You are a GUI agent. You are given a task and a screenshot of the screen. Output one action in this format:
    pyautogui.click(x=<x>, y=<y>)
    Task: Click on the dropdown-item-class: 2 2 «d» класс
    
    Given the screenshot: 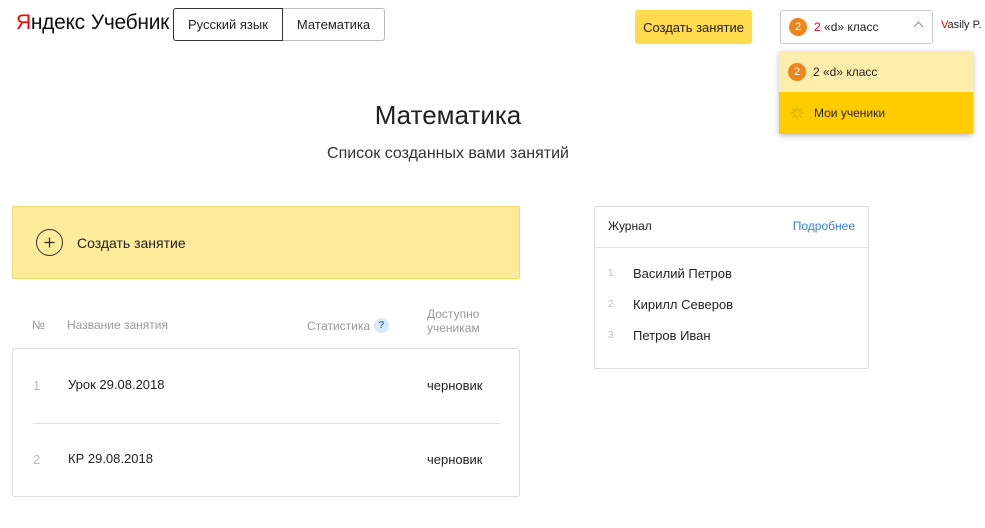 What is the action you would take?
    pyautogui.click(x=876, y=71)
    